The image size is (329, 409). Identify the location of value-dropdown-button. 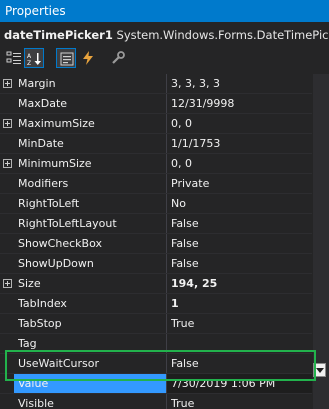
(319, 370).